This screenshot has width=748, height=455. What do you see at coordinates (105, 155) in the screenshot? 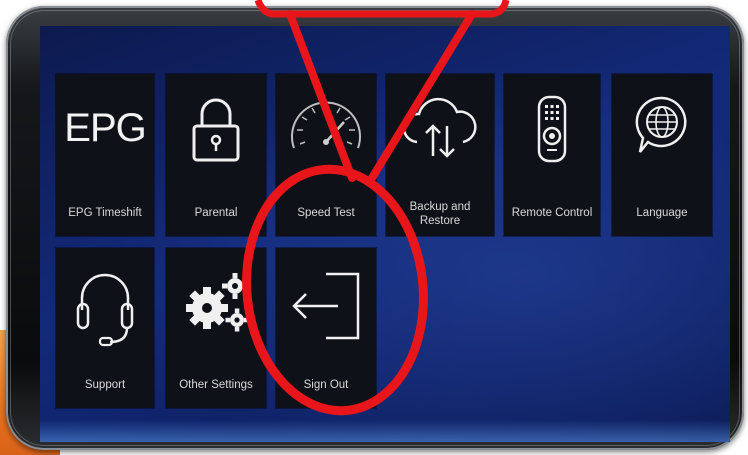
I see `tile-epg-timeshift: EPG EPG Timeshift` at bounding box center [105, 155].